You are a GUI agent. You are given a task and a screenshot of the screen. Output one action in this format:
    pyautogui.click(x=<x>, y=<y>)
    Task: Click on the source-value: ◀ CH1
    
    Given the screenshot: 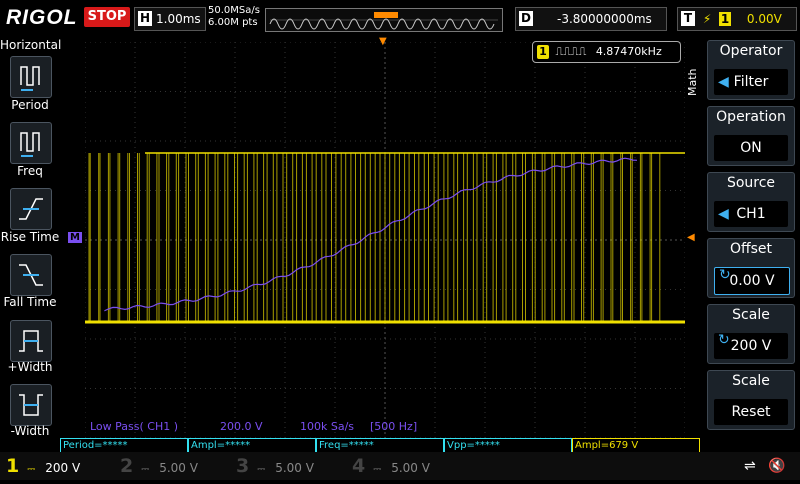 What is the action you would take?
    pyautogui.click(x=751, y=214)
    